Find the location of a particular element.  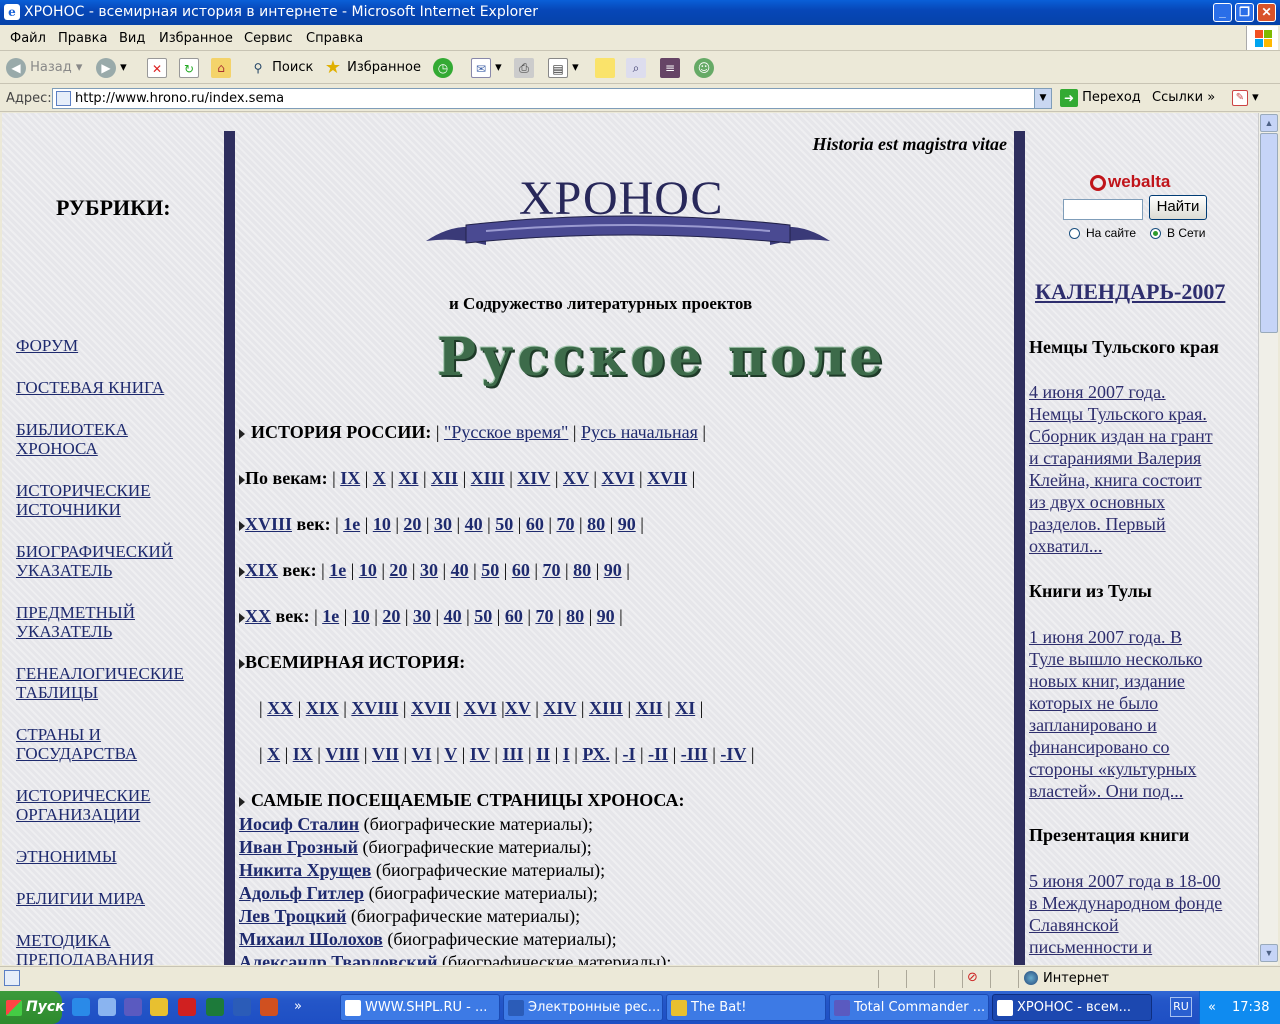

nav-biographic: БИОГРАФИЧЕСКИЙ УКАЗАТЕЛЬ is located at coordinates (106, 561).